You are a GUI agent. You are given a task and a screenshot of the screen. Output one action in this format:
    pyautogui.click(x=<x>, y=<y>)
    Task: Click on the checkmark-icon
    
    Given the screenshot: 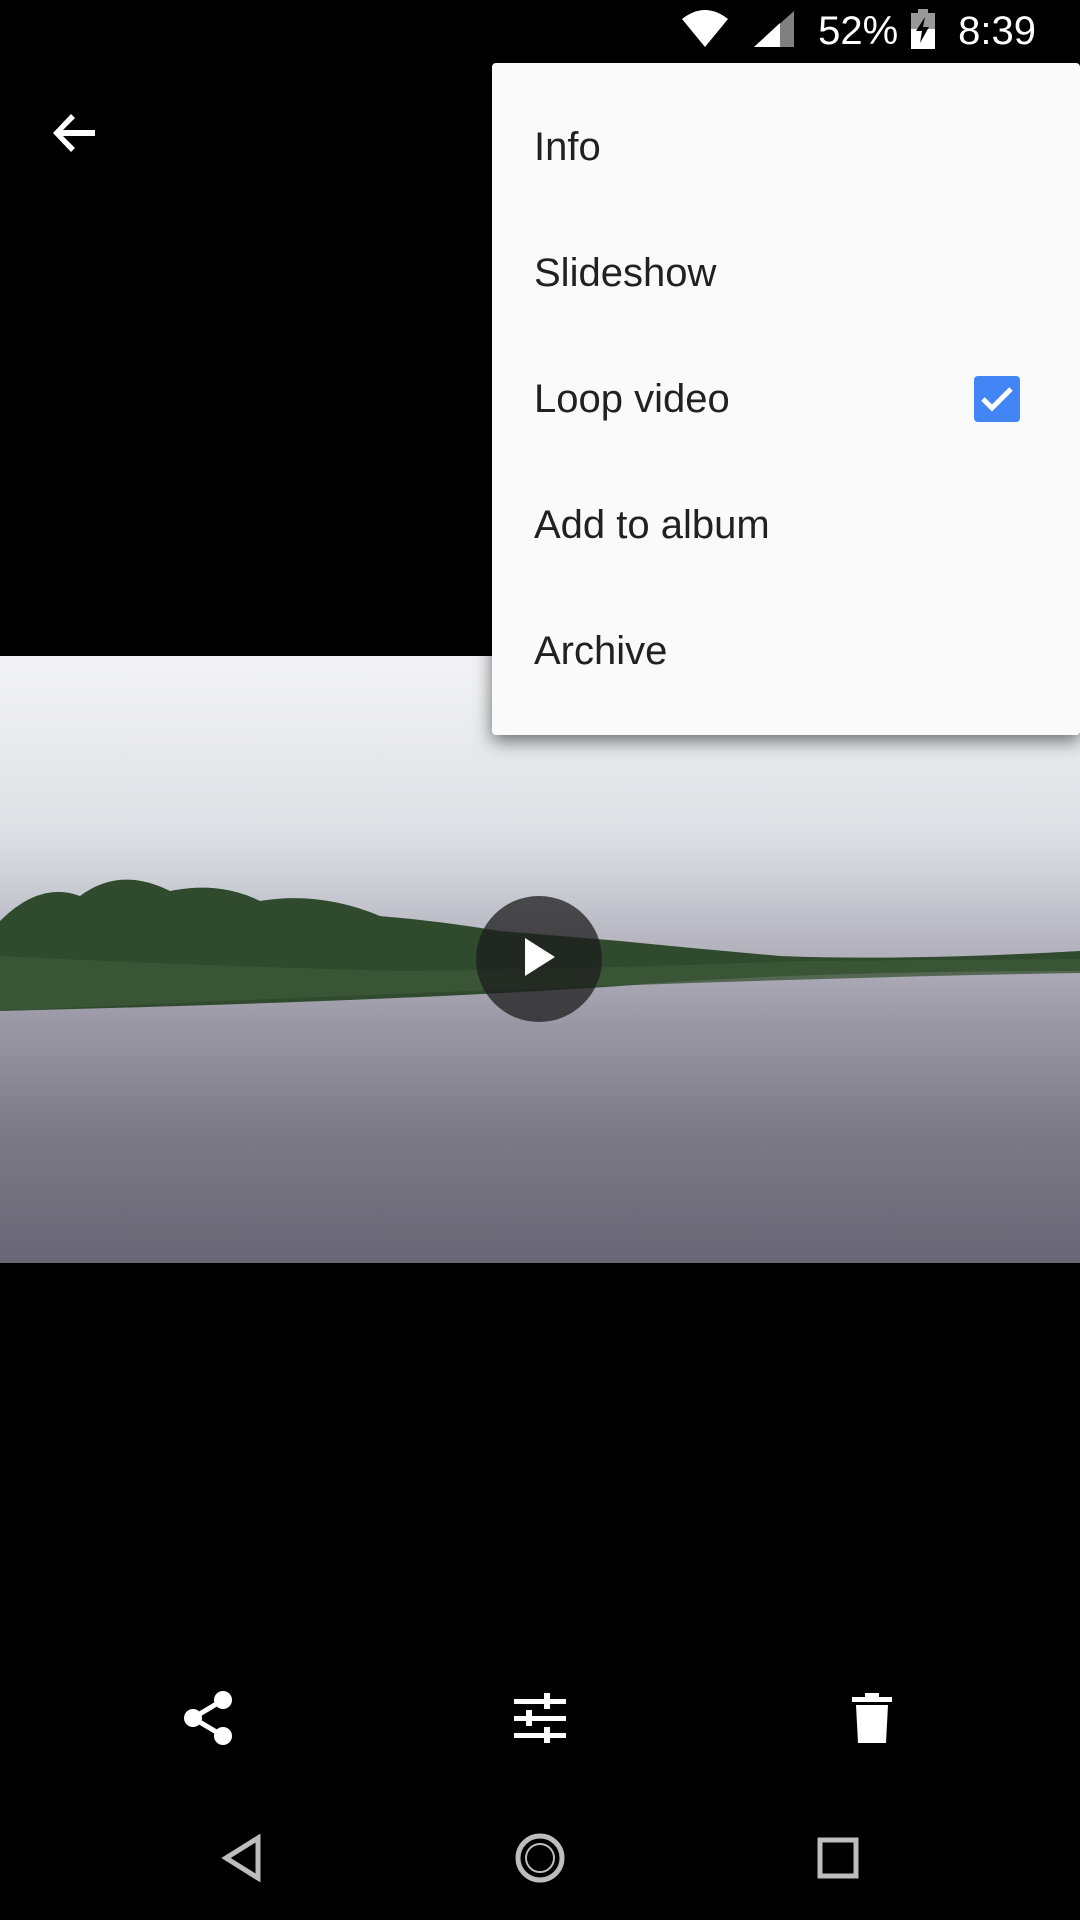 What is the action you would take?
    pyautogui.click(x=997, y=399)
    